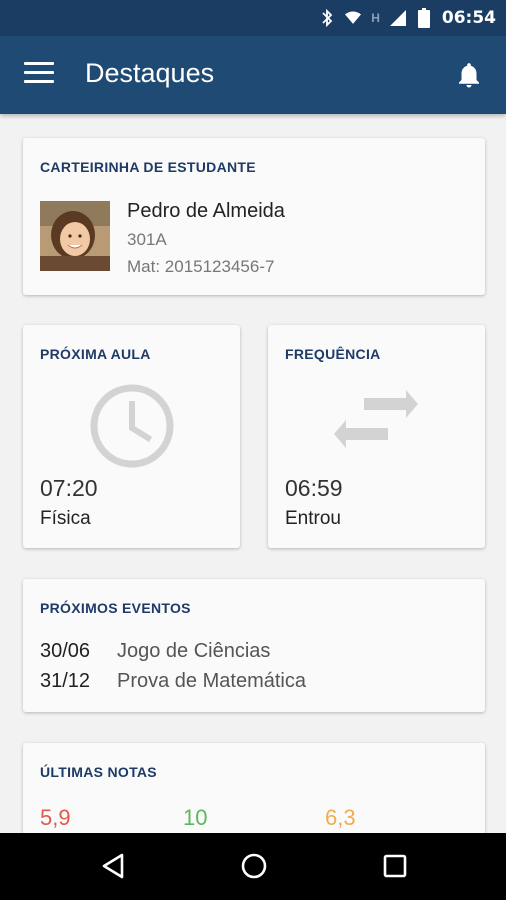  What do you see at coordinates (65, 651) in the screenshot?
I see `event-date: 30/06` at bounding box center [65, 651].